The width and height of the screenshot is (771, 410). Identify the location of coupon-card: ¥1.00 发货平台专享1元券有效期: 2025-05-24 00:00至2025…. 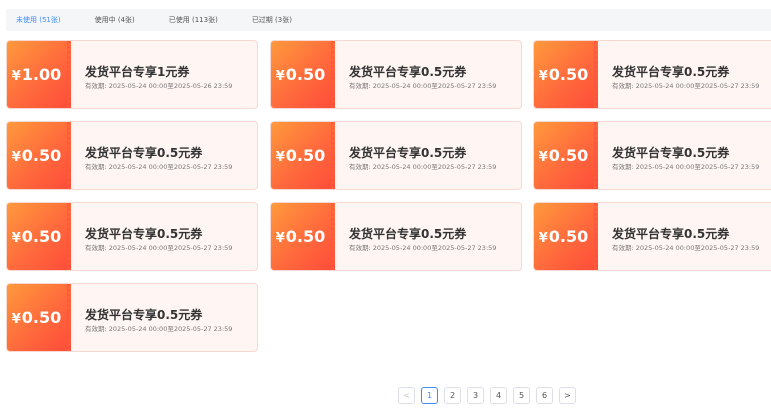
(132, 74).